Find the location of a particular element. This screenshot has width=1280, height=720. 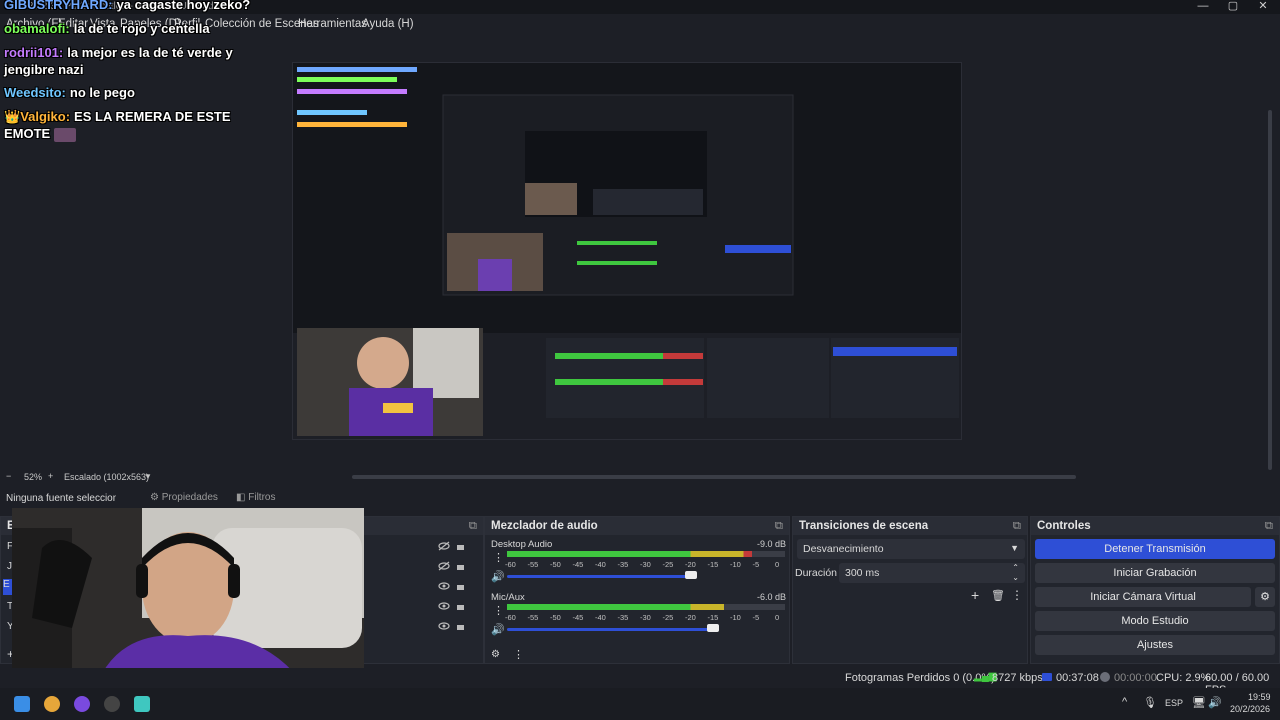

language-indicator: ESP is located at coordinates (1174, 703).